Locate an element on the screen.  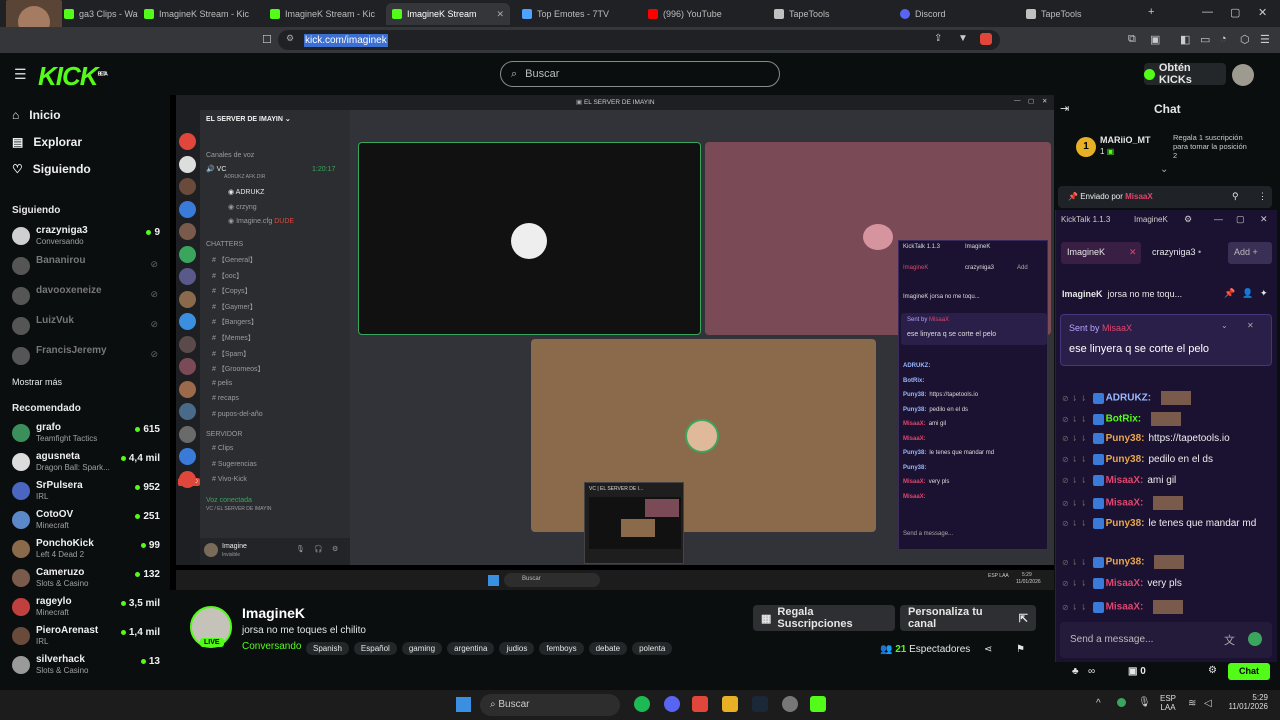
browser-tab: (996) YouTube is located at coordinates (704, 14).